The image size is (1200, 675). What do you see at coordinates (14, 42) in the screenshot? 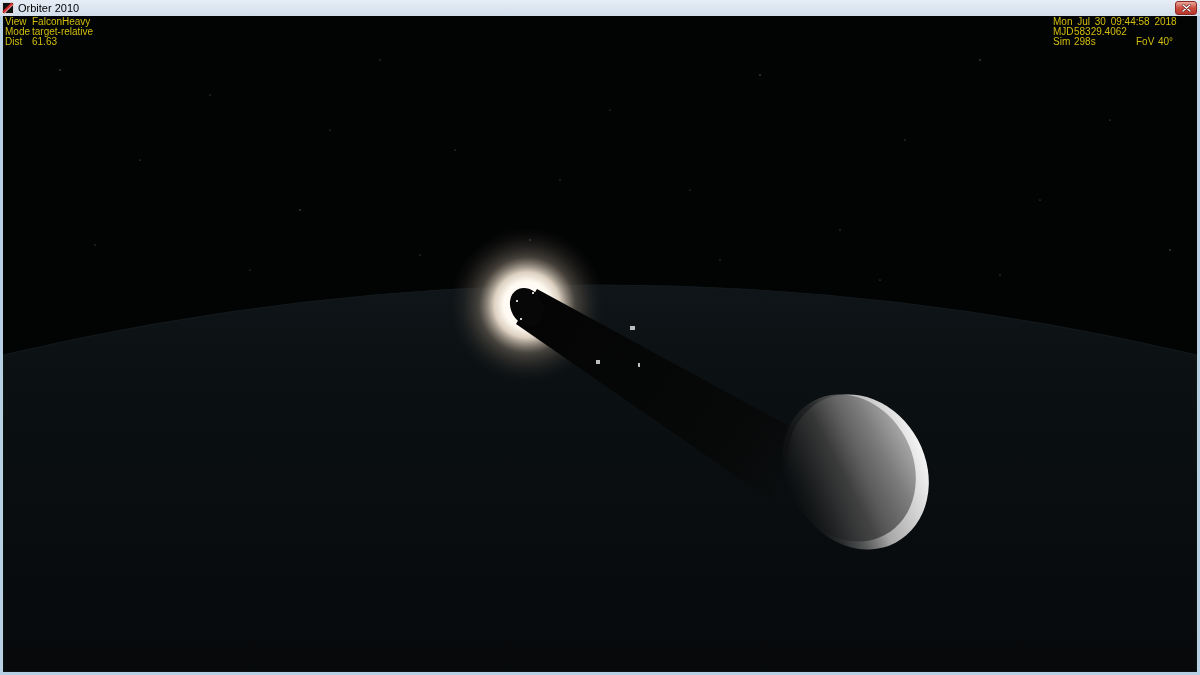
I see `hud-label: Dist` at bounding box center [14, 42].